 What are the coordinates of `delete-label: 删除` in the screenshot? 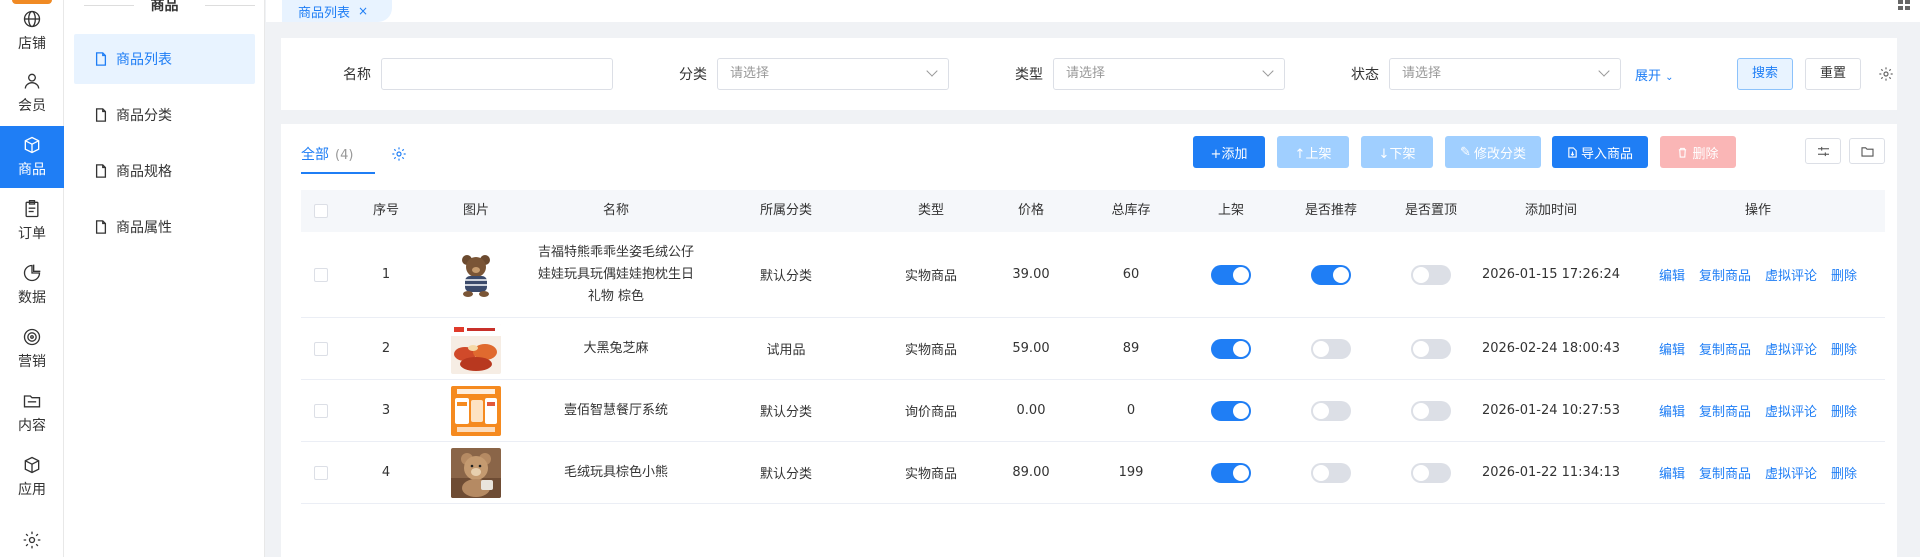 It's located at (1705, 154).